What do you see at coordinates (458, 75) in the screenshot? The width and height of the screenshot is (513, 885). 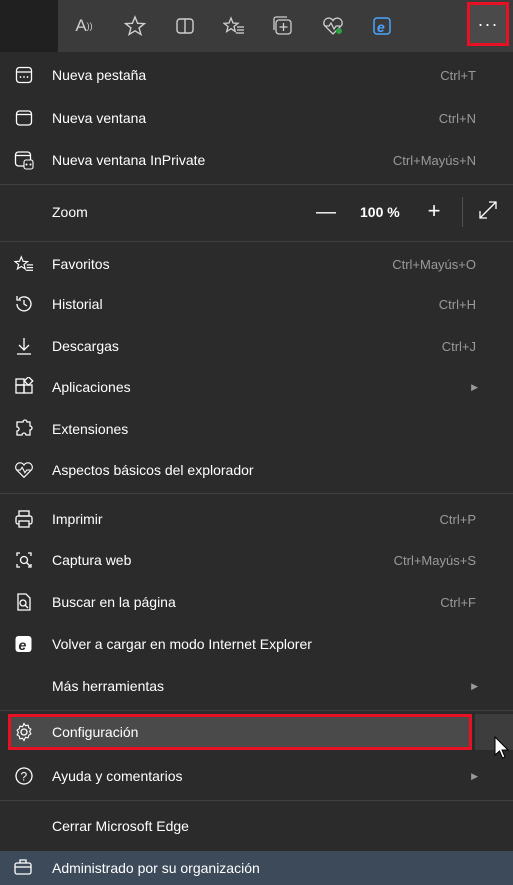 I see `new-tab-shortcut: Ctrl+T` at bounding box center [458, 75].